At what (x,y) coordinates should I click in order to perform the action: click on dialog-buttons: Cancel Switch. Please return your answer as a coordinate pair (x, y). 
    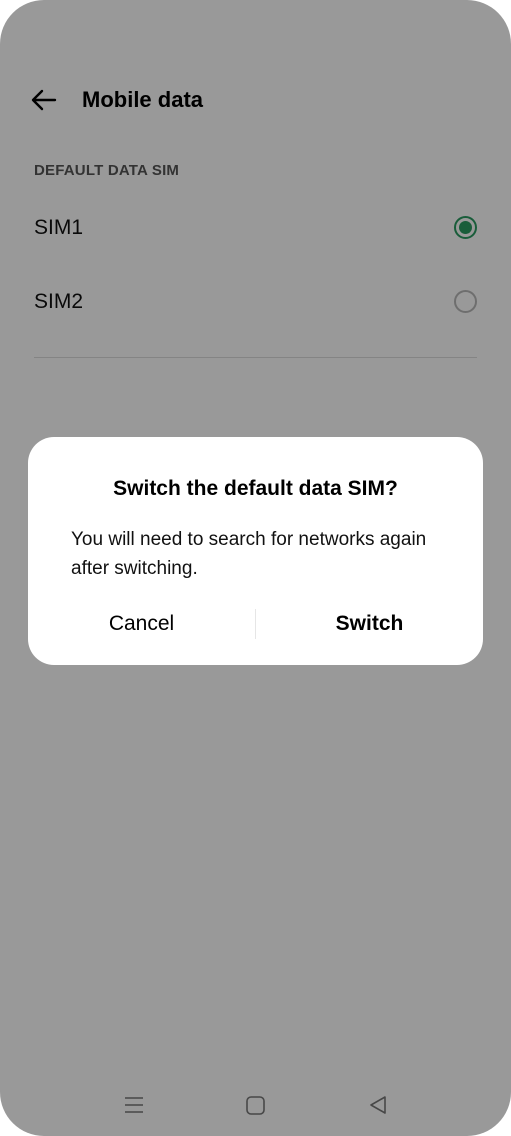
    Looking at the image, I should click on (255, 624).